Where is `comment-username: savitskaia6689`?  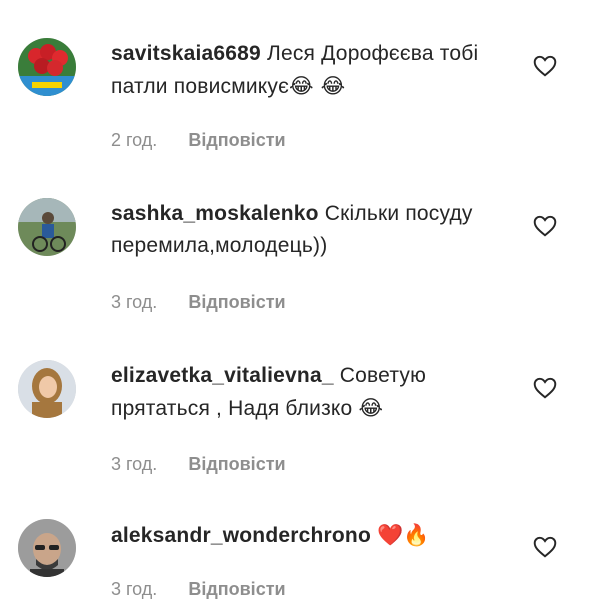 comment-username: savitskaia6689 is located at coordinates (186, 53).